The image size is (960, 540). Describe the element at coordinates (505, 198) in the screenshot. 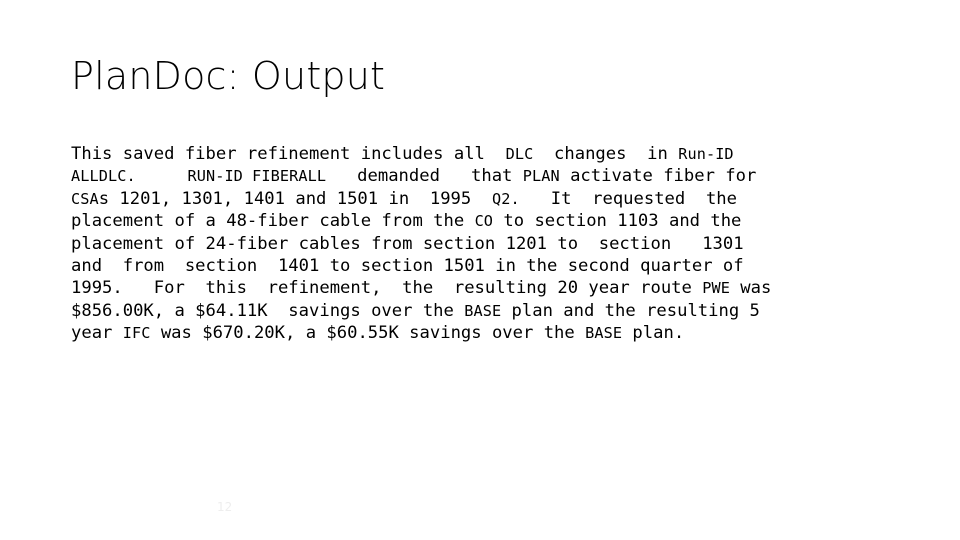

I see `acronym-text: Q2.` at that location.